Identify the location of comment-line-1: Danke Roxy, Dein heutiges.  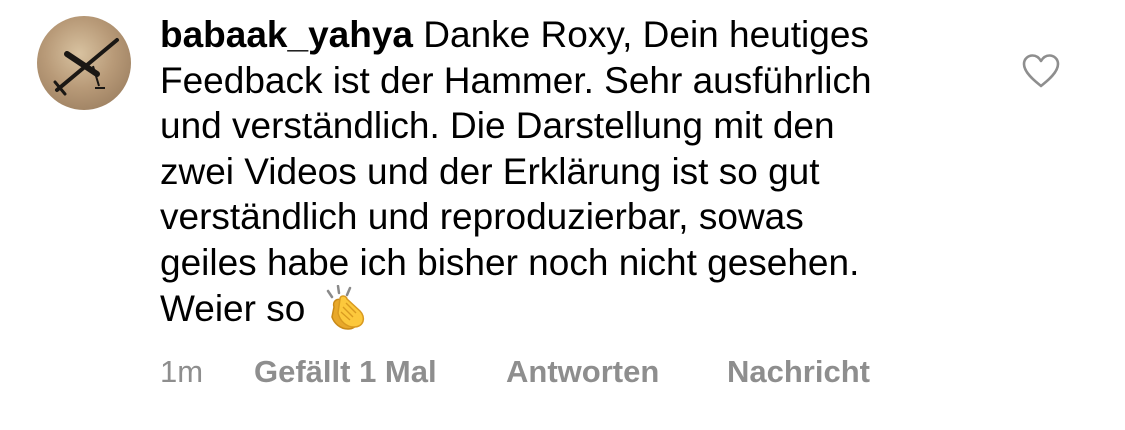
(646, 34).